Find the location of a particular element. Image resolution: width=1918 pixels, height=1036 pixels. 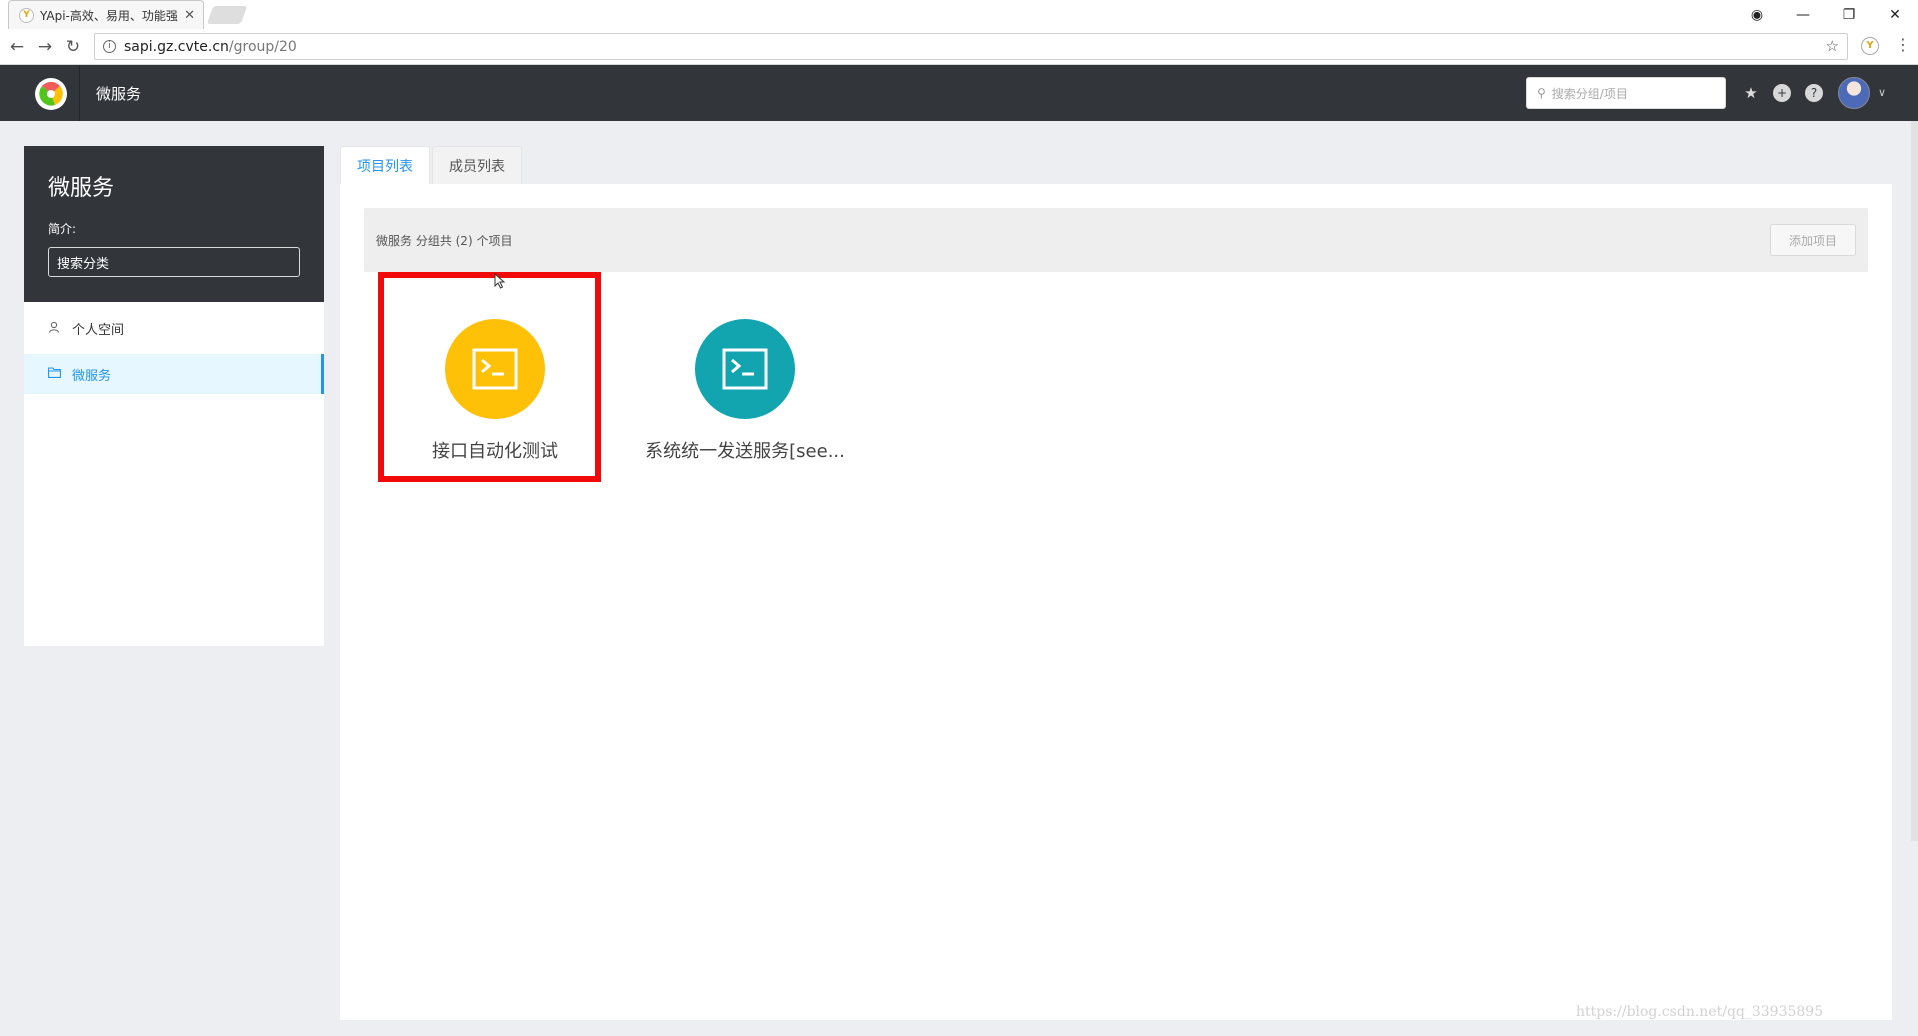

project-name: 接口自动化测试 is located at coordinates (495, 450).